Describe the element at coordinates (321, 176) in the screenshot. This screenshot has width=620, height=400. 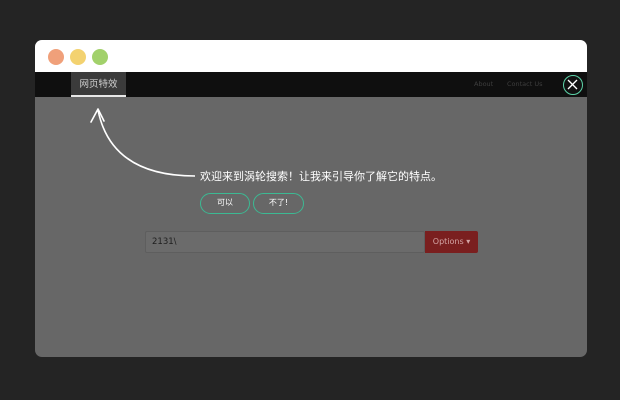
I see `guide-message: 欢迎来到涡轮搜索！让我来引导你了解它的特点。` at that location.